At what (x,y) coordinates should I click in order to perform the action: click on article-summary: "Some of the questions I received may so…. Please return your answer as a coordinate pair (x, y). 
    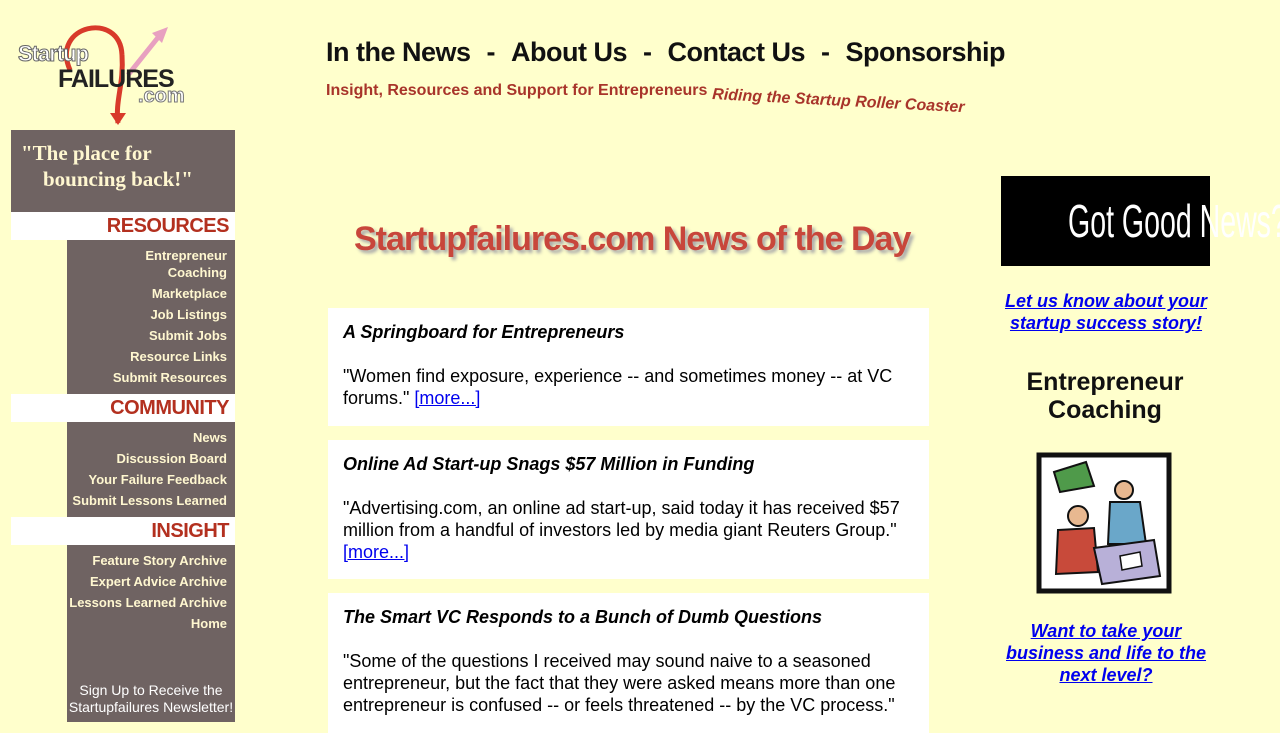
    Looking at the image, I should click on (619, 683).